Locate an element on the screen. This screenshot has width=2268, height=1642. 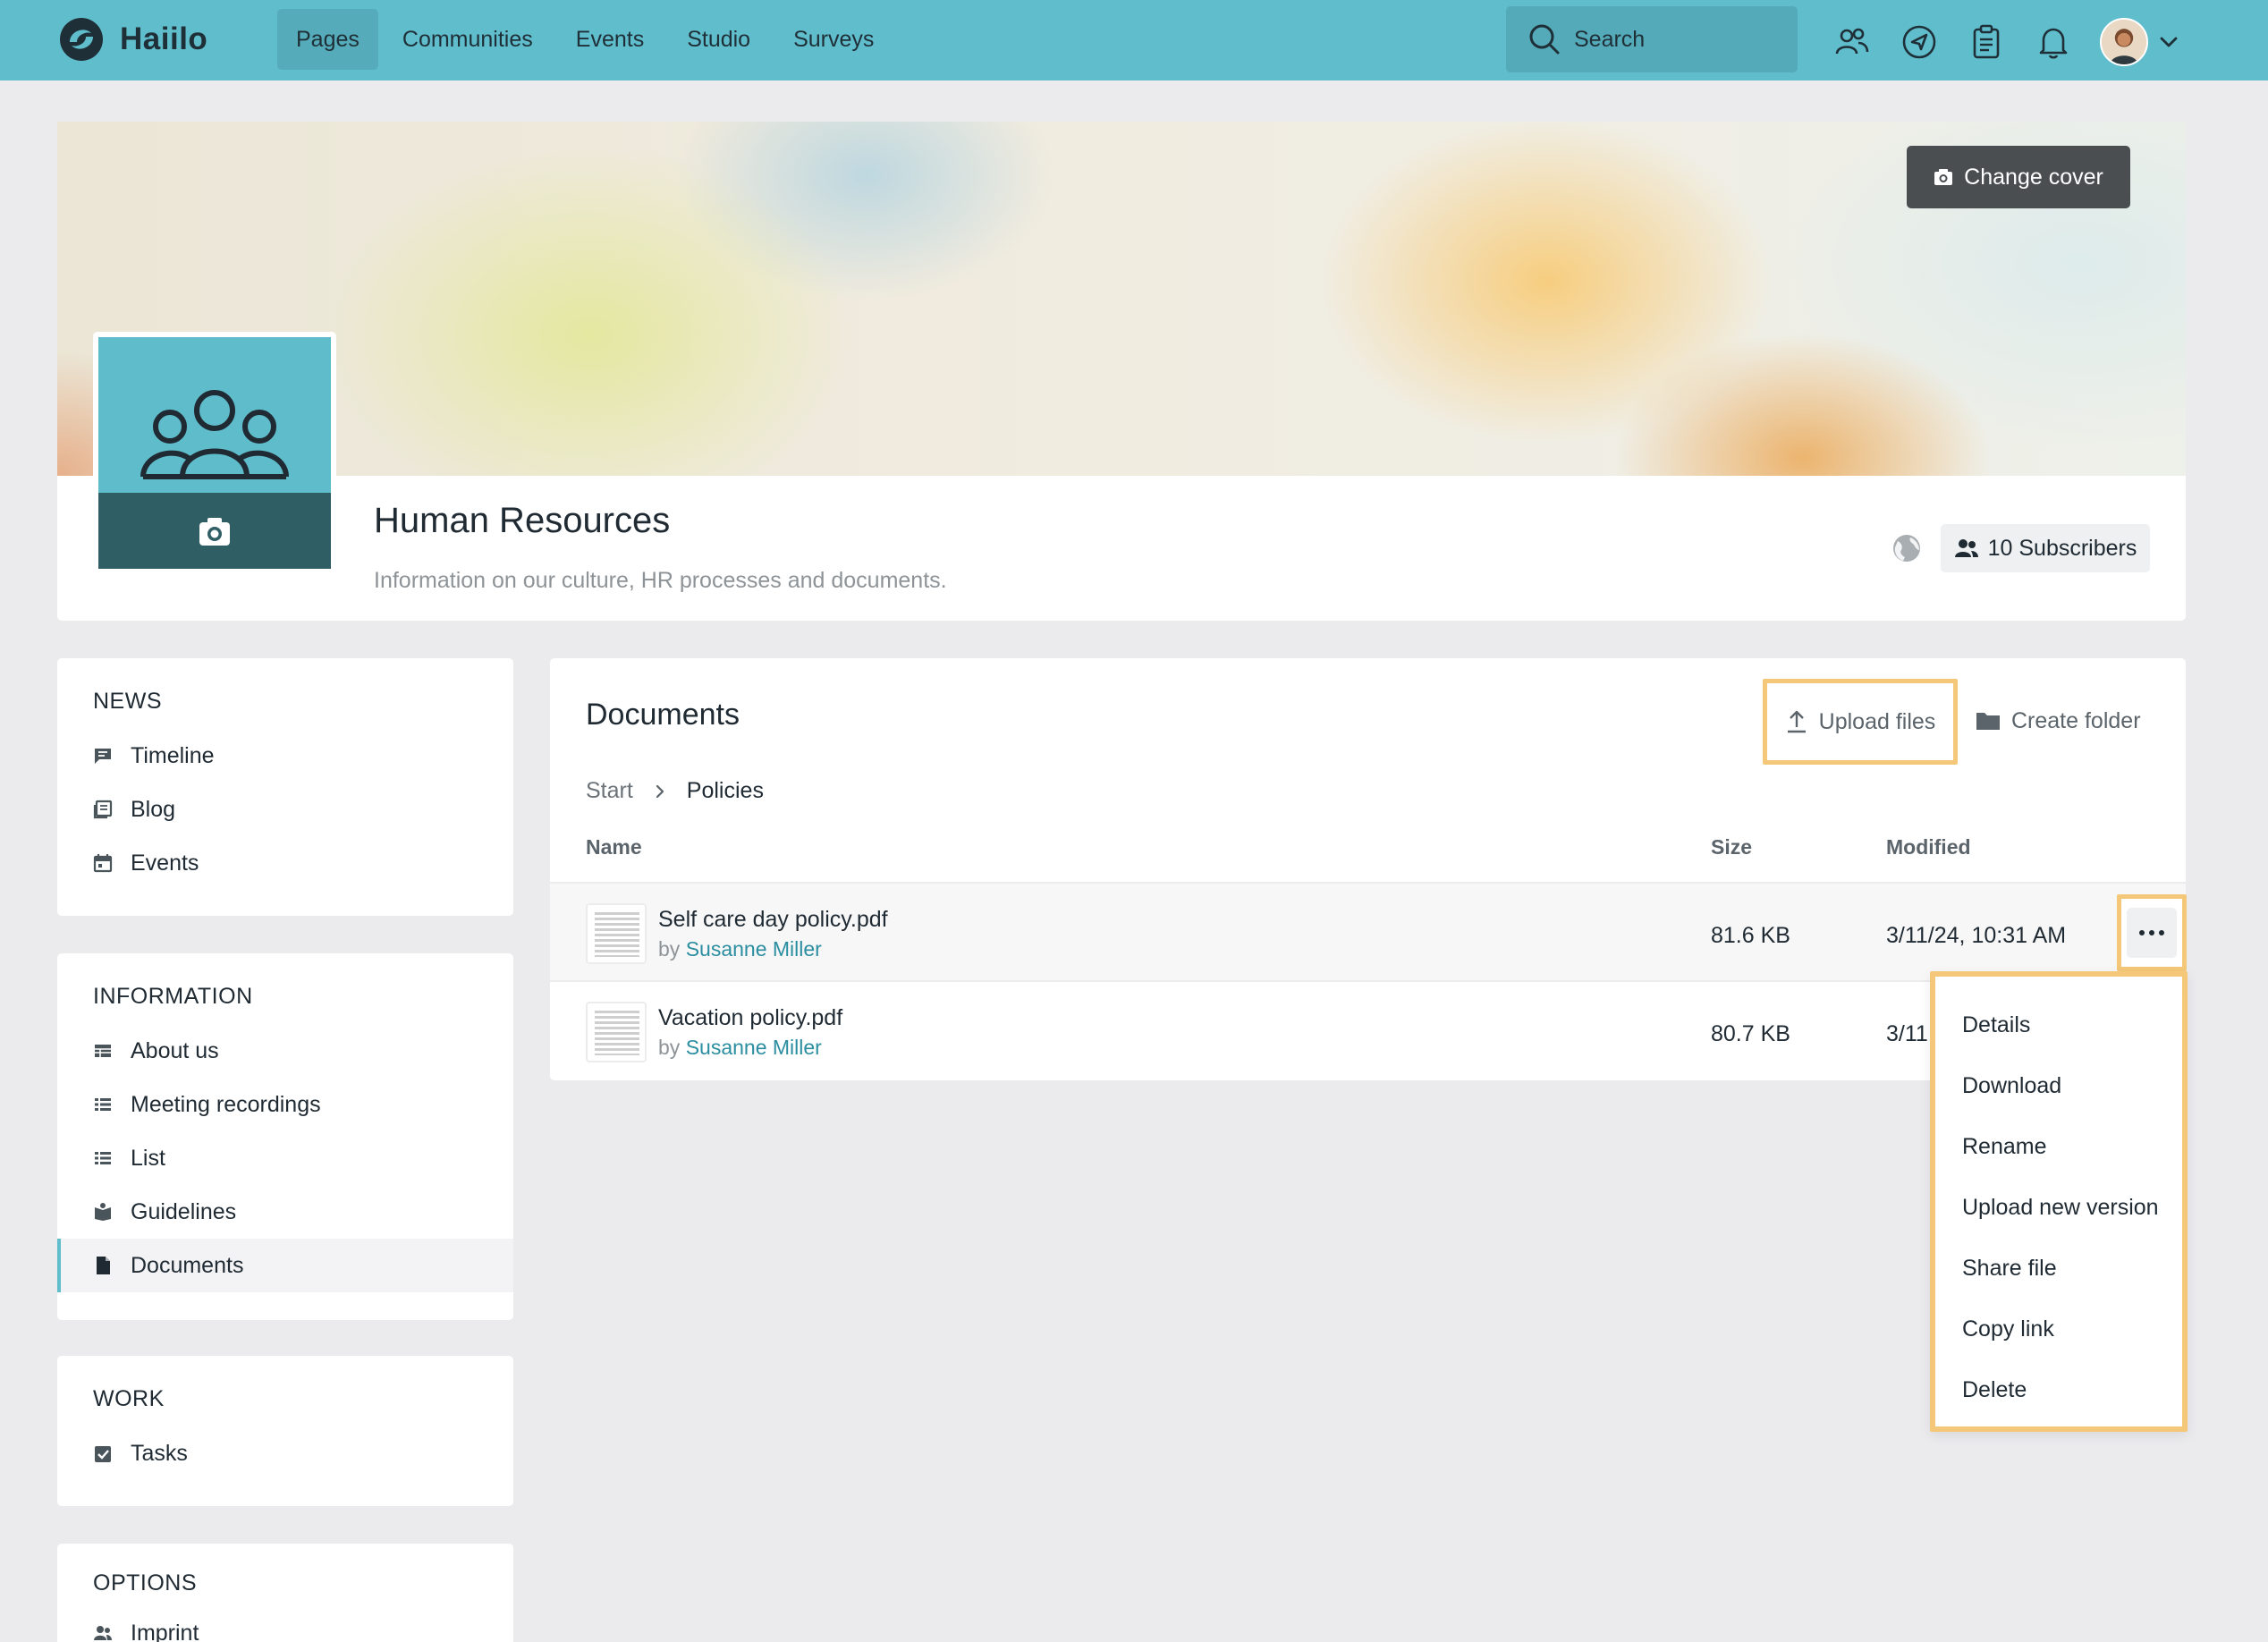
globe-icon is located at coordinates (1906, 548).